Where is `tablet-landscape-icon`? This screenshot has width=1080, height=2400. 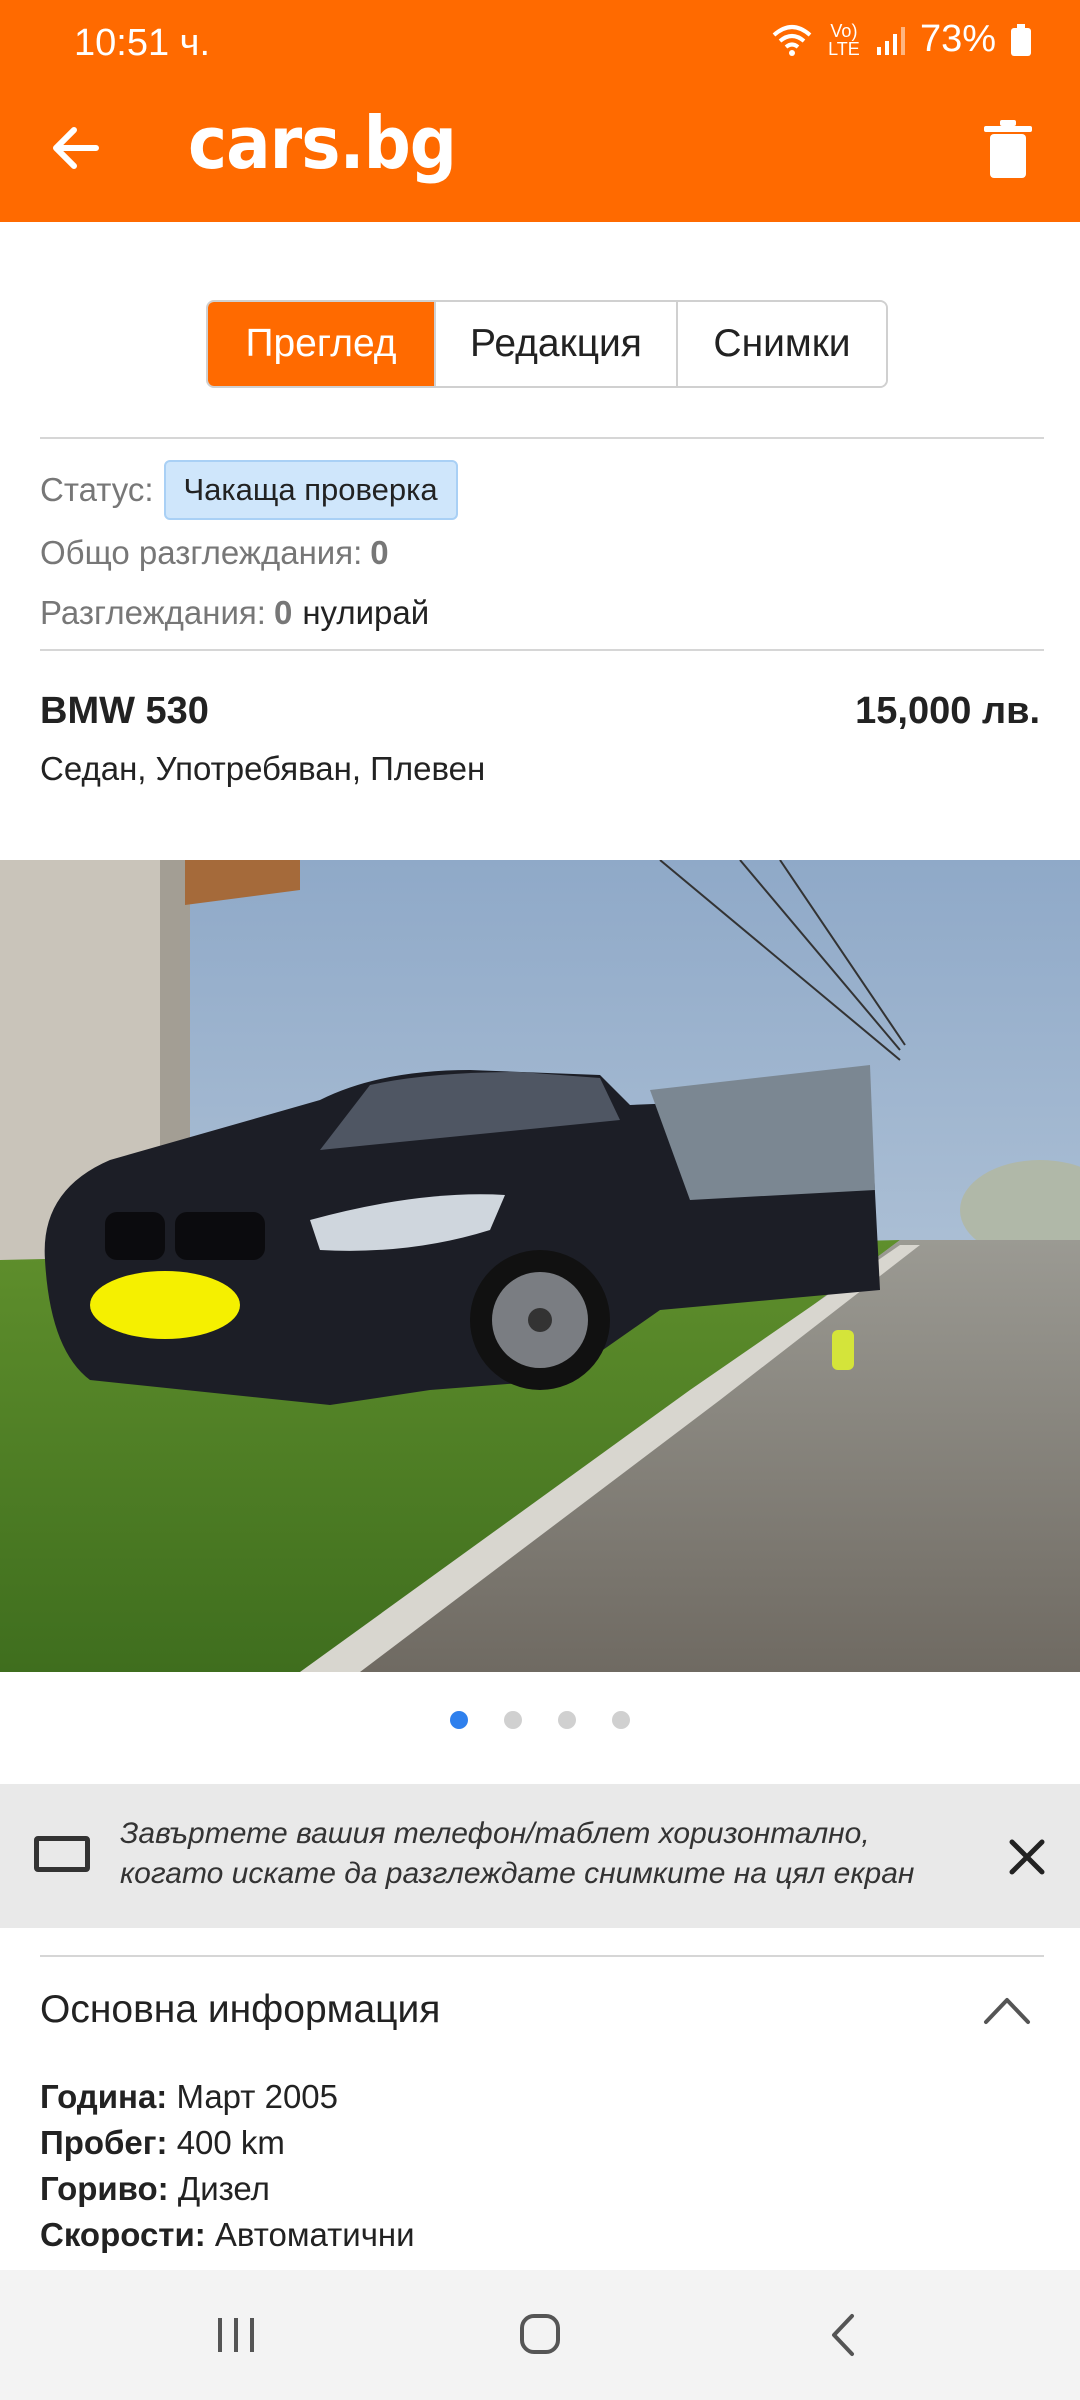 tablet-landscape-icon is located at coordinates (62, 1854).